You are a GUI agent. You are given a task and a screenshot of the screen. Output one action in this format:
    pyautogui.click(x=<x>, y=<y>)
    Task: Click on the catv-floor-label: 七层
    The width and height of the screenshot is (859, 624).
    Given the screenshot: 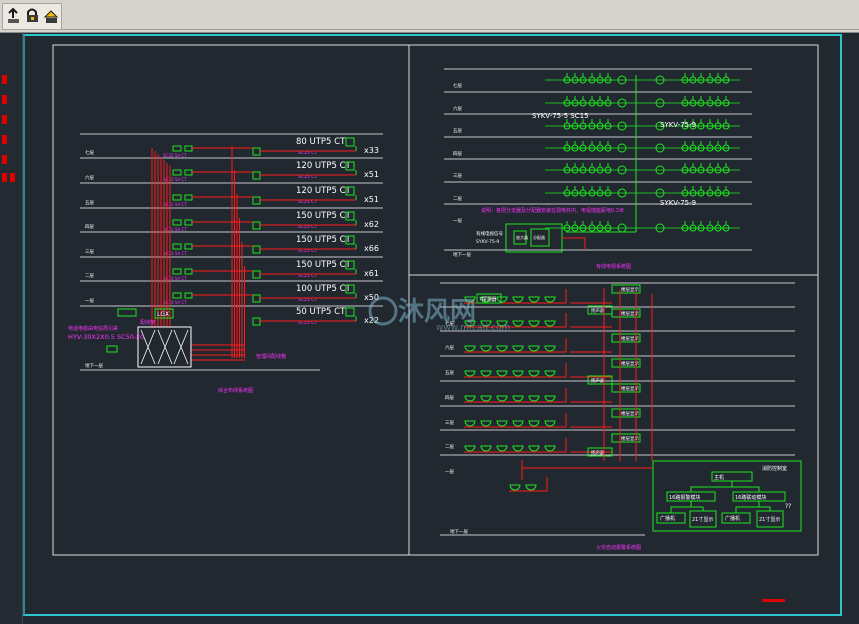 What is the action you would take?
    pyautogui.click(x=457, y=85)
    